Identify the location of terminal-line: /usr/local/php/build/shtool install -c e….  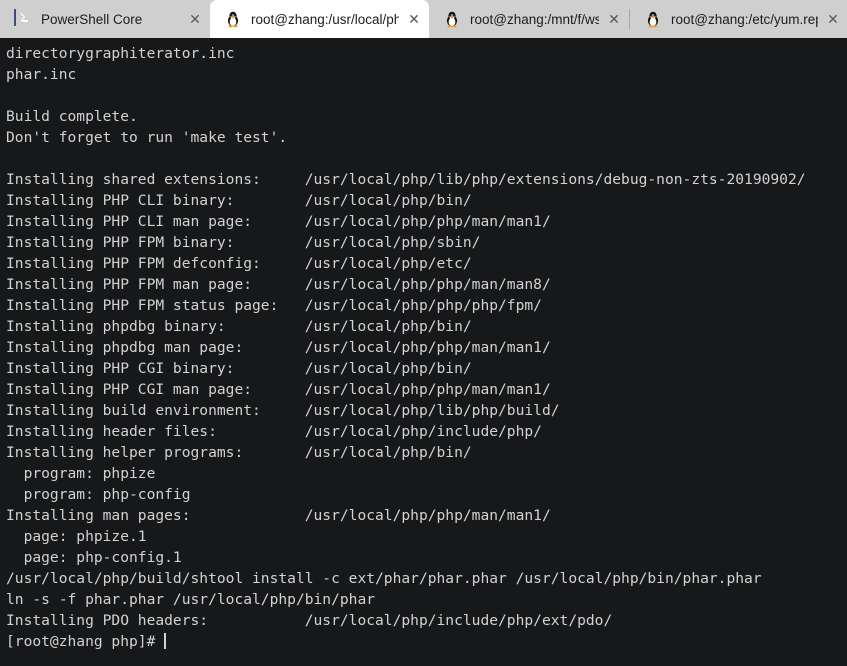
(384, 578).